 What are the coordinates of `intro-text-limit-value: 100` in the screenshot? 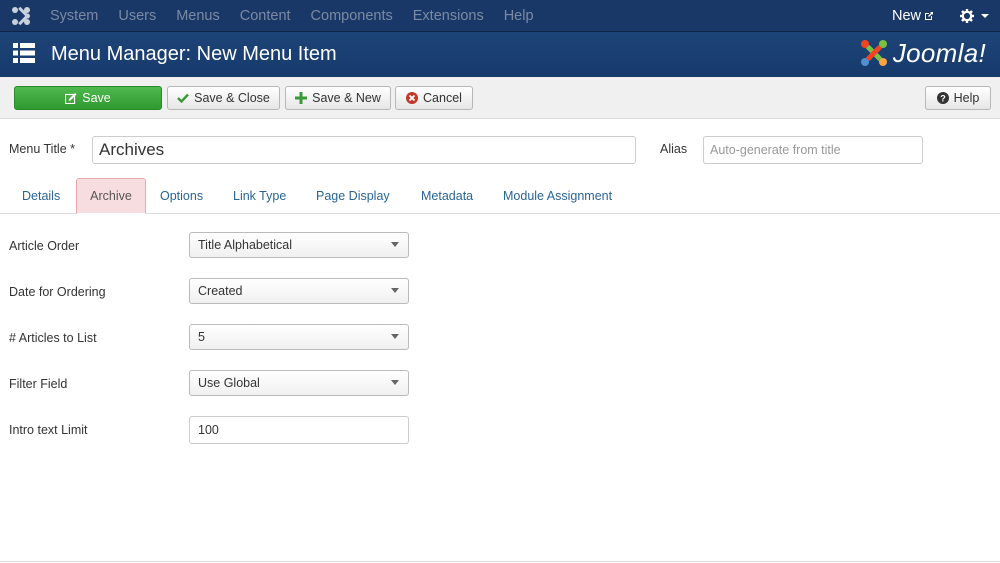 It's located at (208, 430).